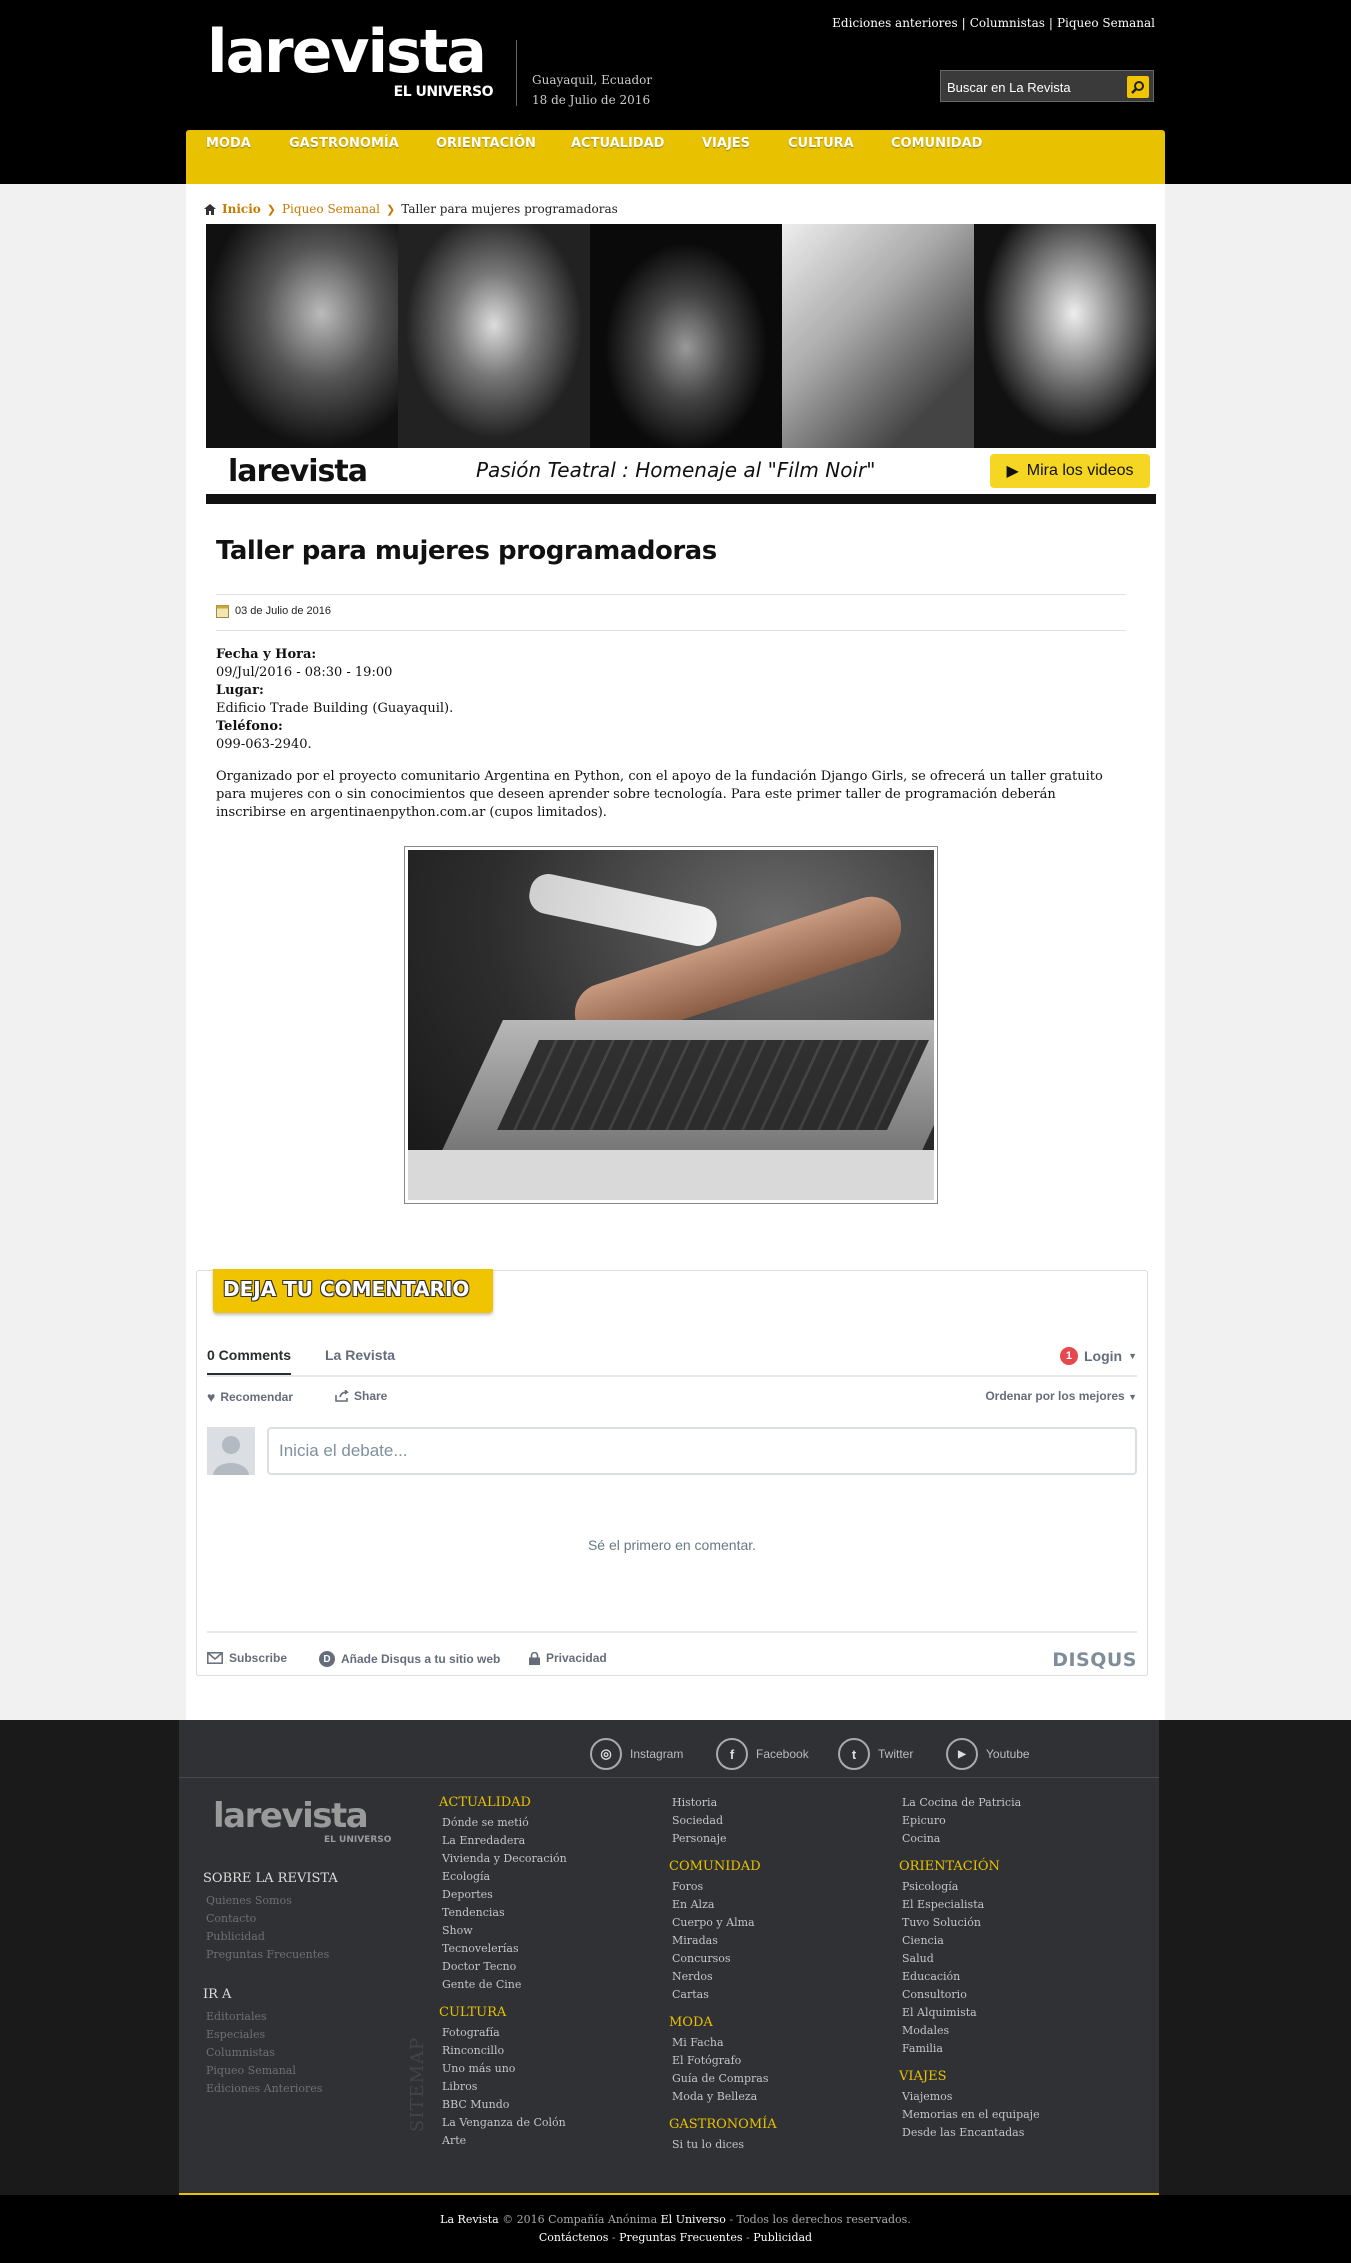 The height and width of the screenshot is (2263, 1351). Describe the element at coordinates (257, 1397) in the screenshot. I see `recommend-label: Recomendar` at that location.